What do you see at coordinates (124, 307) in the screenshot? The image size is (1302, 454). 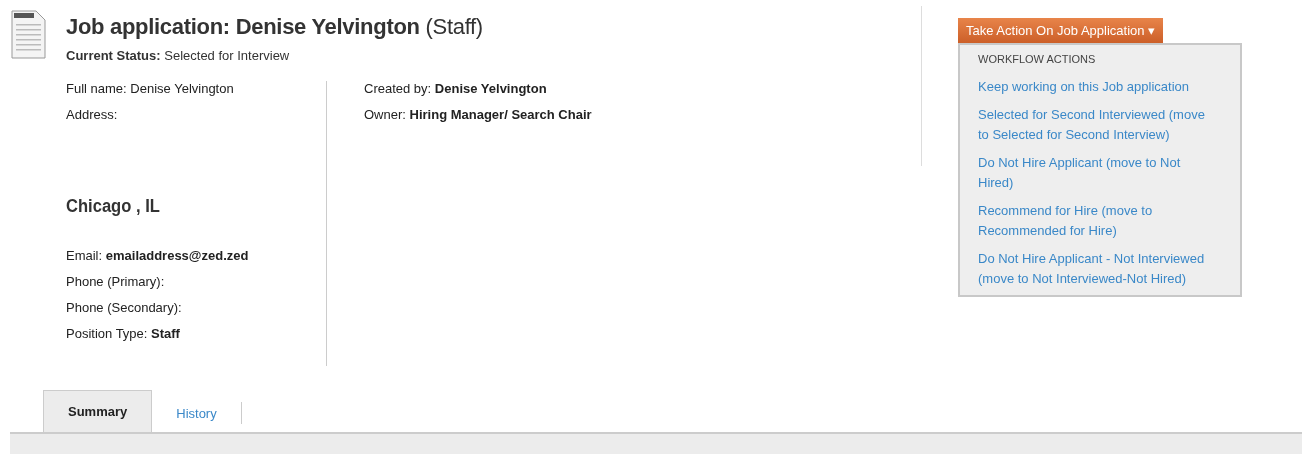 I see `field-text: Phone (Secondary):` at bounding box center [124, 307].